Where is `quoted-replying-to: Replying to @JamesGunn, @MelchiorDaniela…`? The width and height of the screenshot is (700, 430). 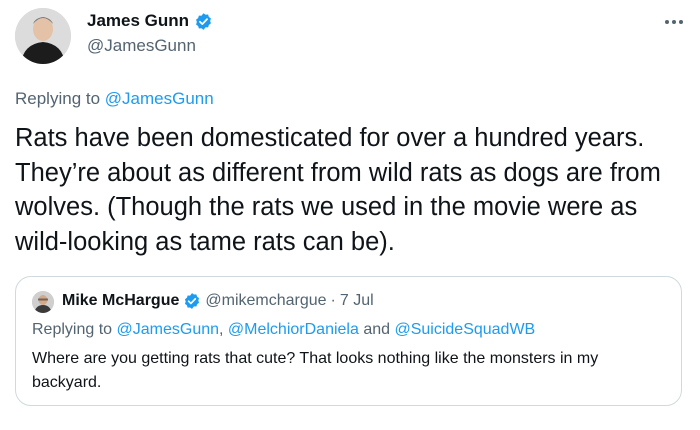 quoted-replying-to: Replying to @JamesGunn, @MelchiorDaniela… is located at coordinates (283, 330).